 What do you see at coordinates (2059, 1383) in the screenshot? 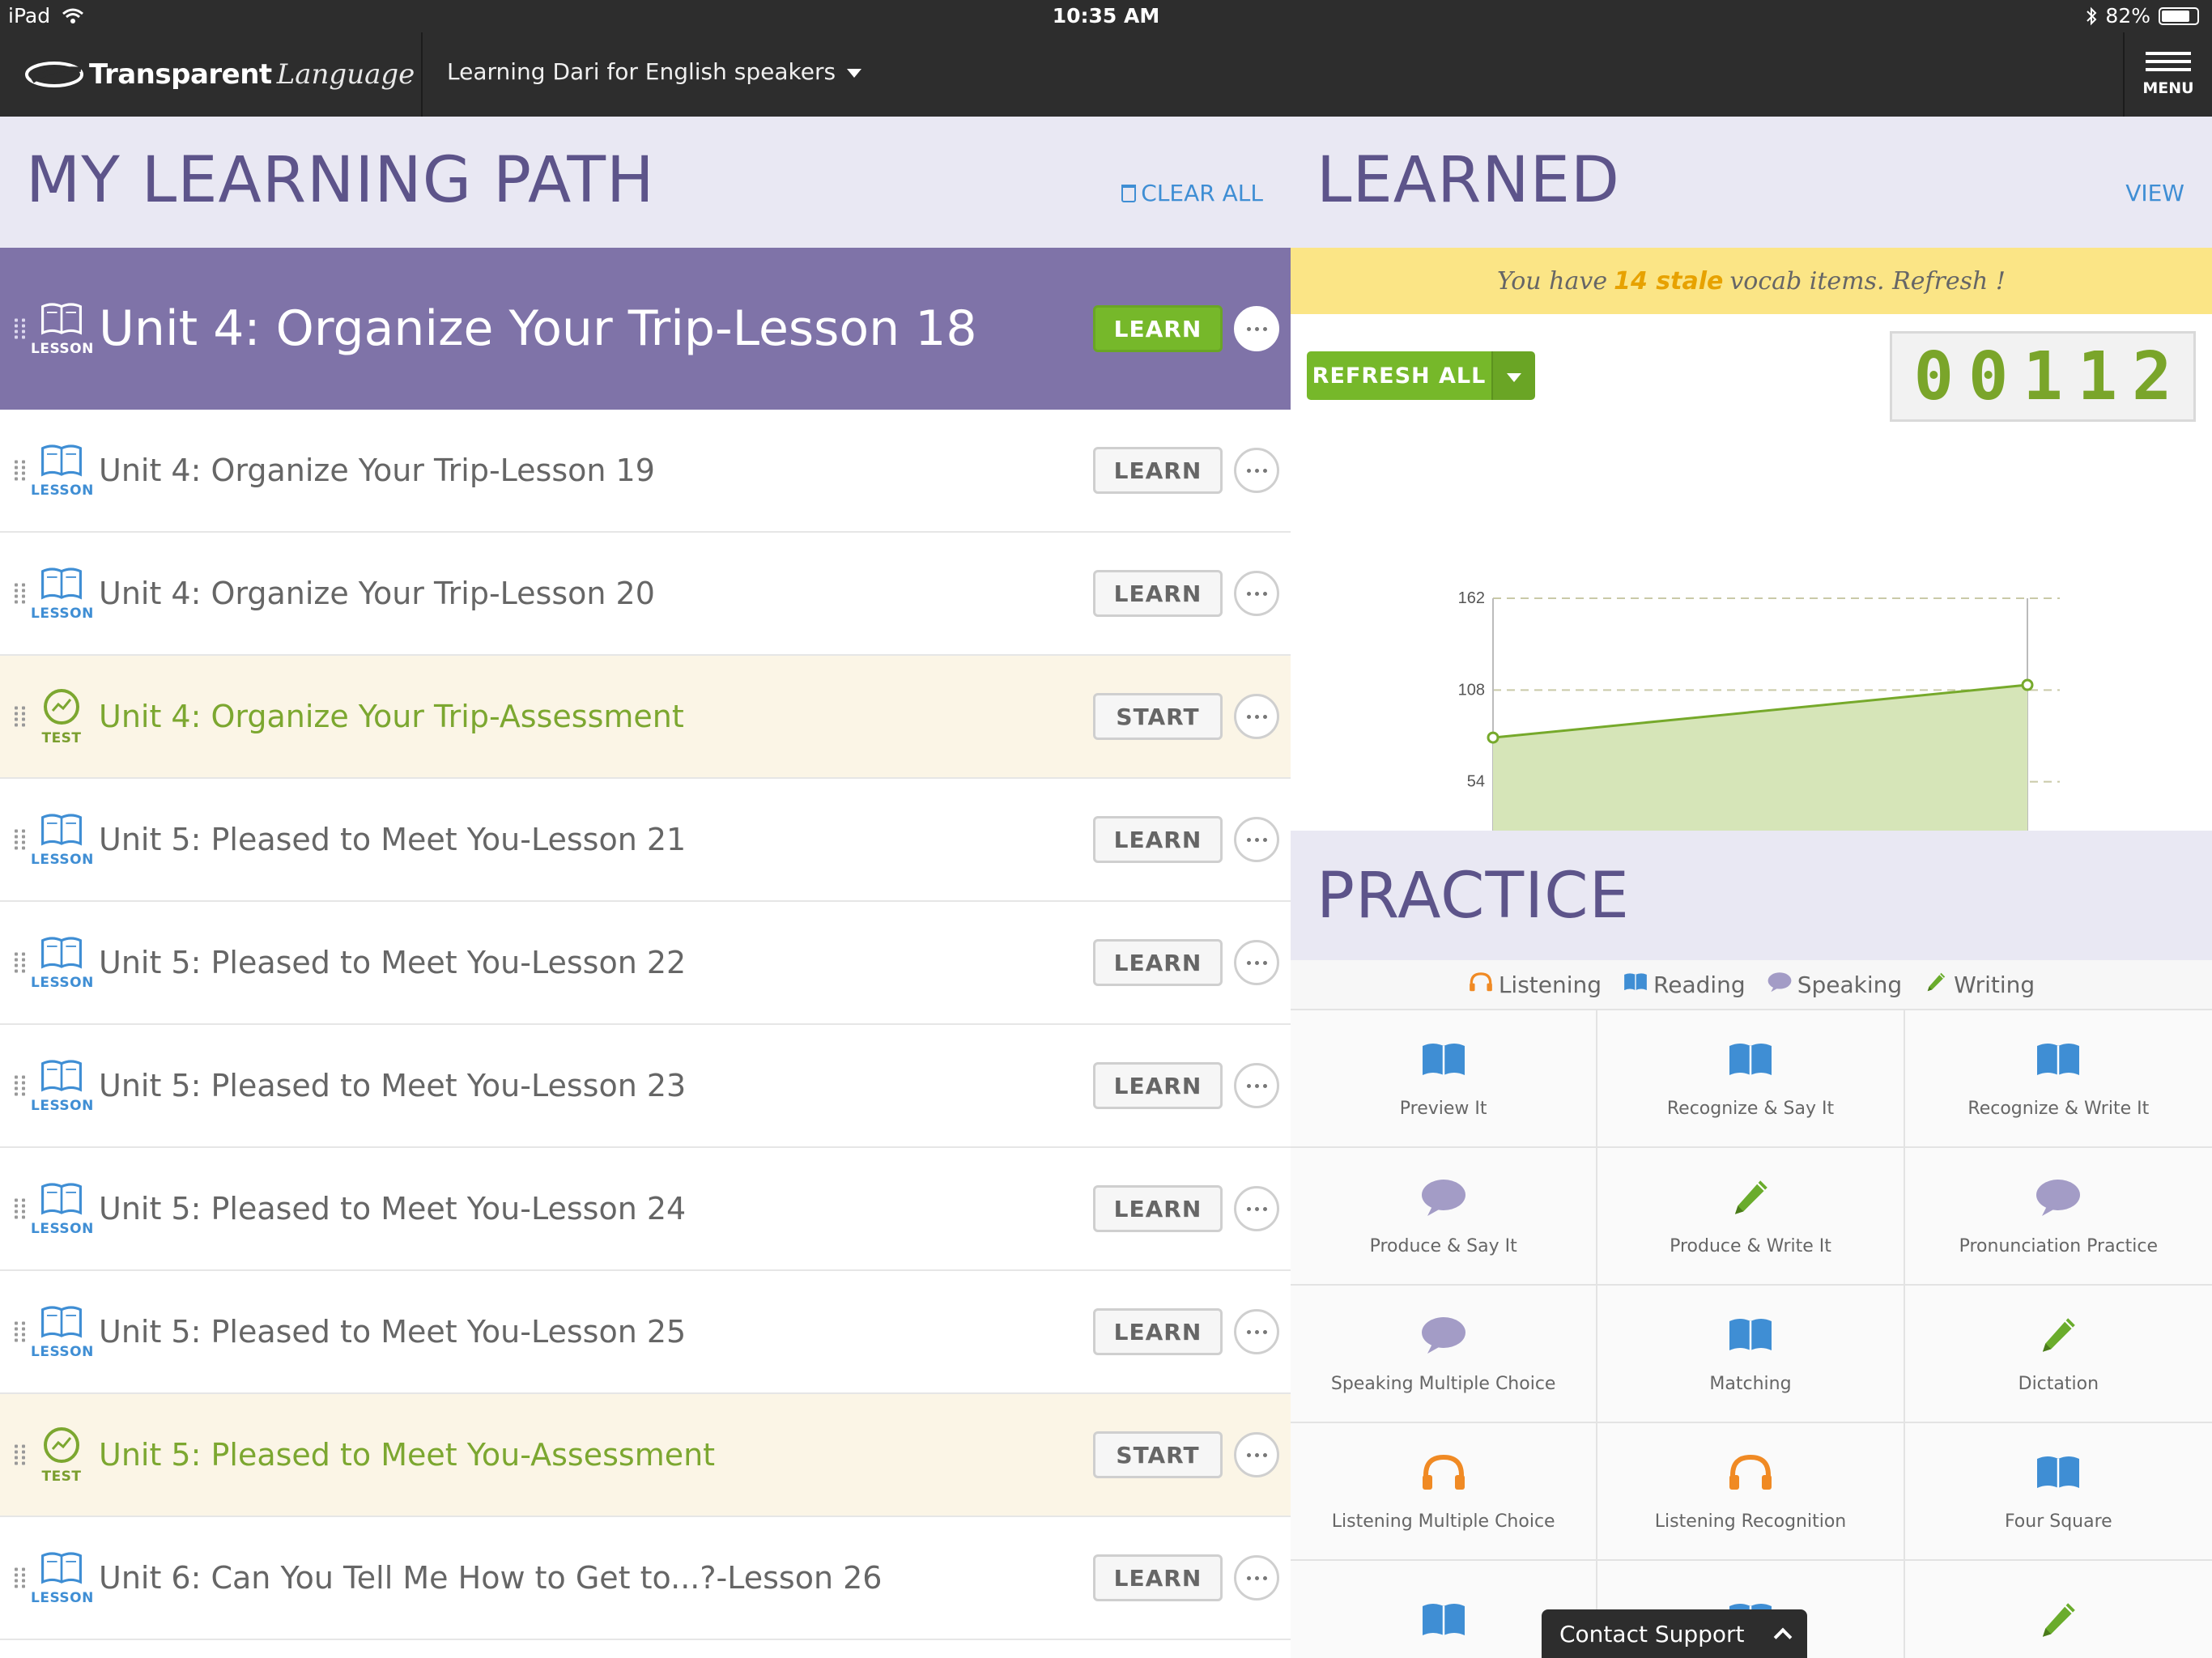
I see `activity-label: Dictation` at bounding box center [2059, 1383].